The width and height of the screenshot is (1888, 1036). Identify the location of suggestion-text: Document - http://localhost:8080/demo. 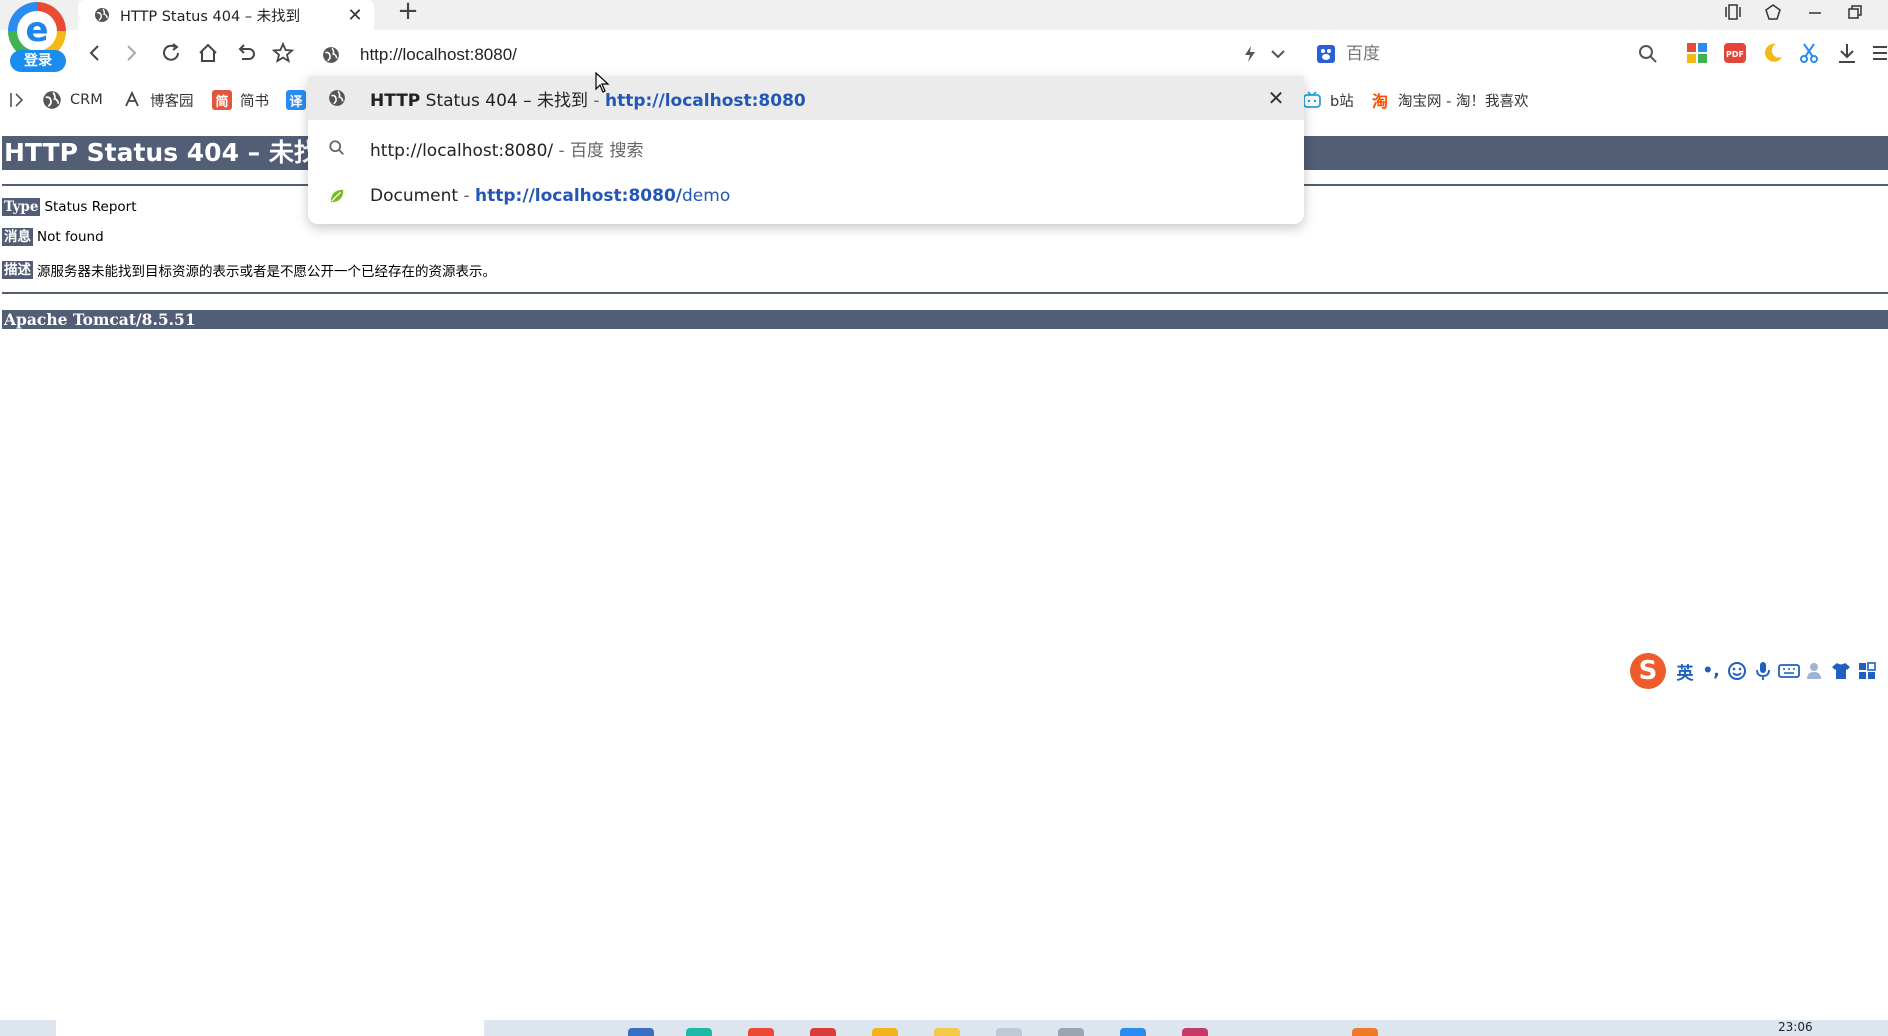
(550, 196).